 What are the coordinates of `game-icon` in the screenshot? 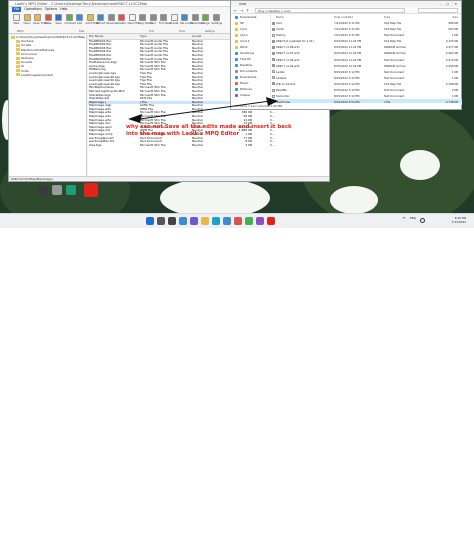 It's located at (238, 221).